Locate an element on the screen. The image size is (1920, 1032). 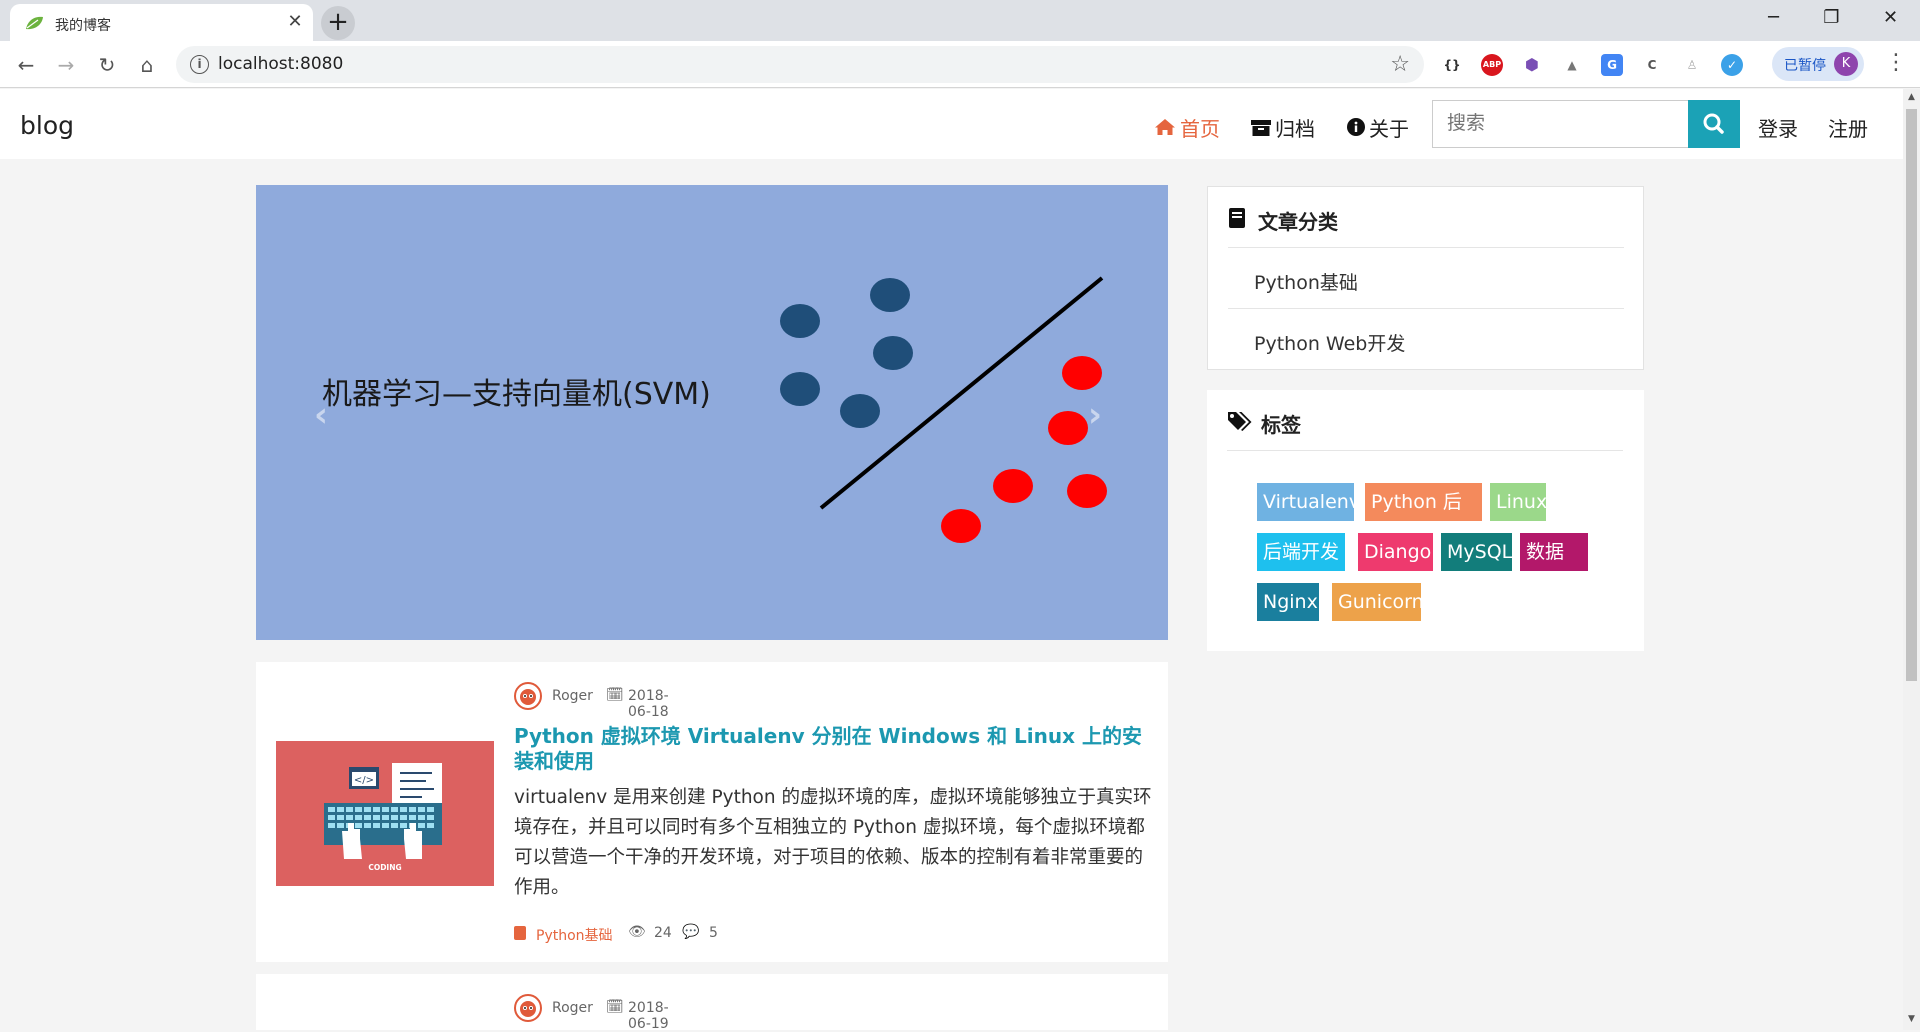
nav-home-label: 首页 is located at coordinates (1200, 129).